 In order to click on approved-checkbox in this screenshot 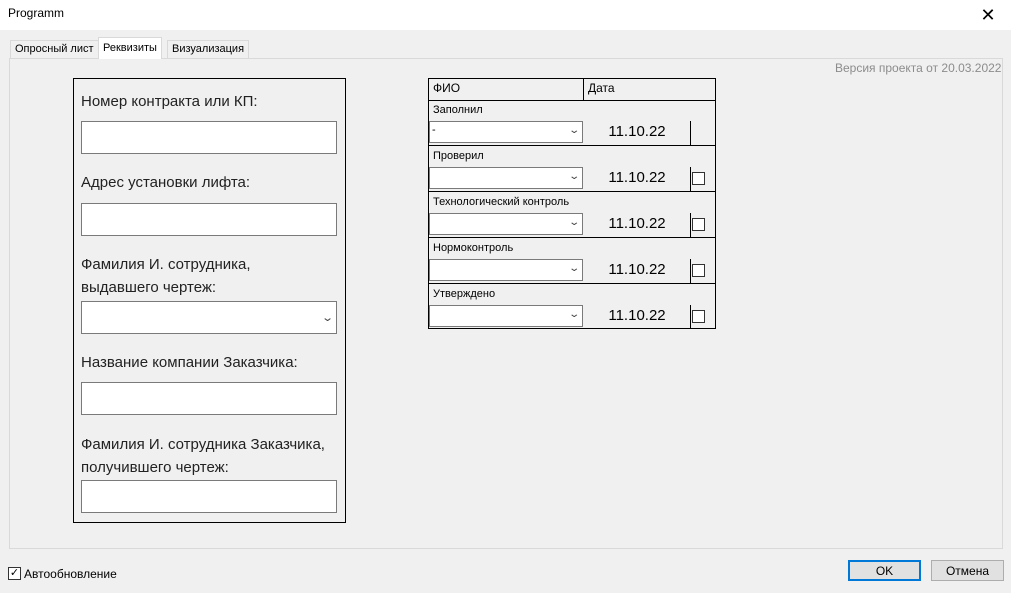, I will do `click(698, 316)`.